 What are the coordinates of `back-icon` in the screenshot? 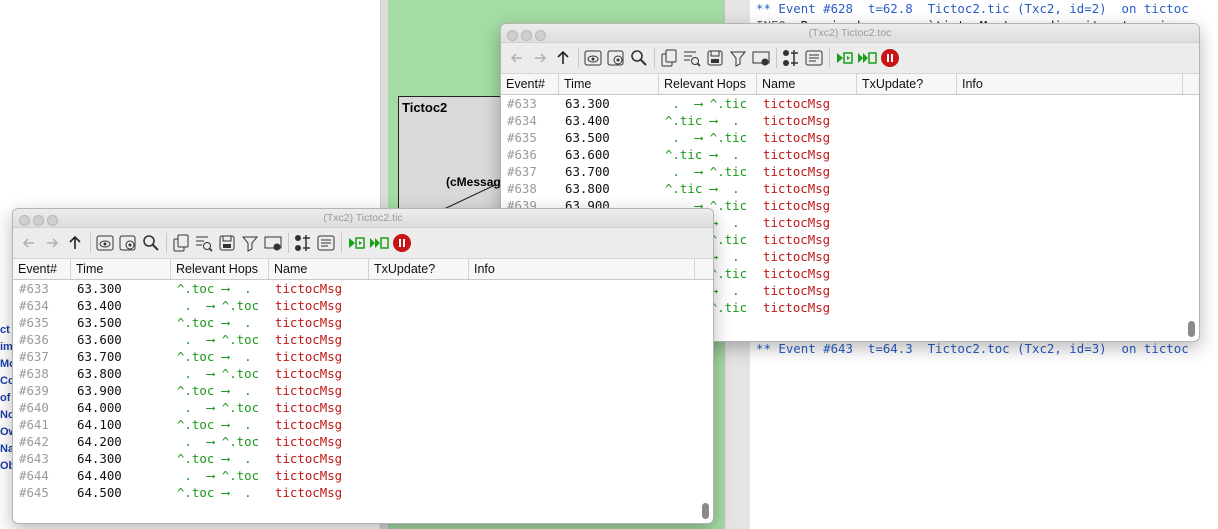 It's located at (28, 243).